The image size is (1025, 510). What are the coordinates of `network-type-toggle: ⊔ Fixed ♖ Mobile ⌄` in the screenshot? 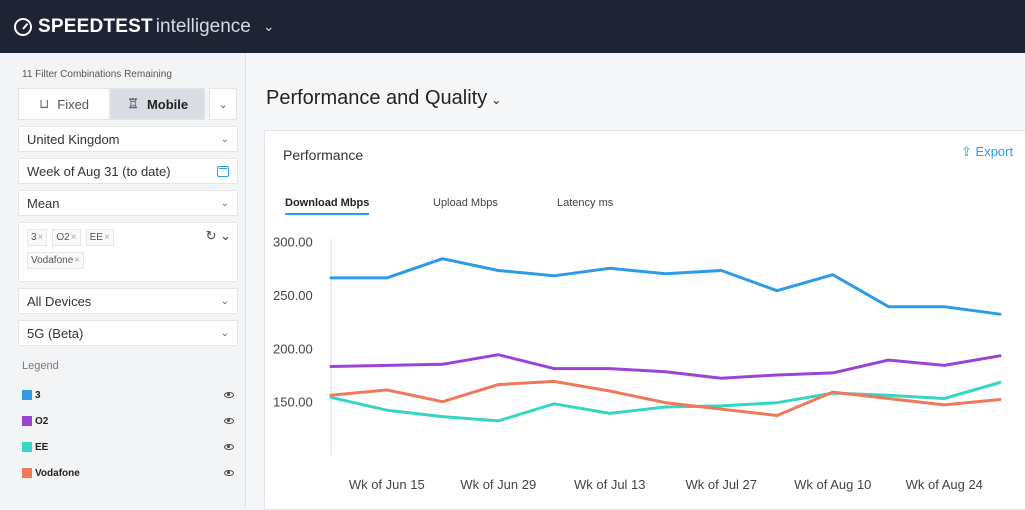 It's located at (127, 104).